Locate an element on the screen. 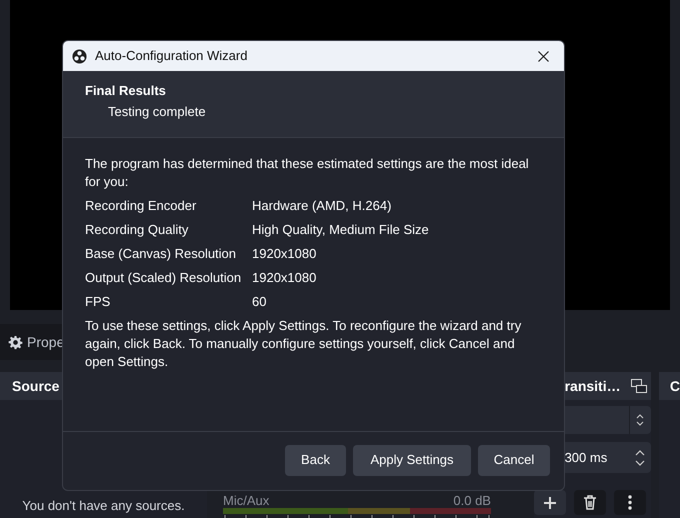  app-logo-icon is located at coordinates (79, 56).